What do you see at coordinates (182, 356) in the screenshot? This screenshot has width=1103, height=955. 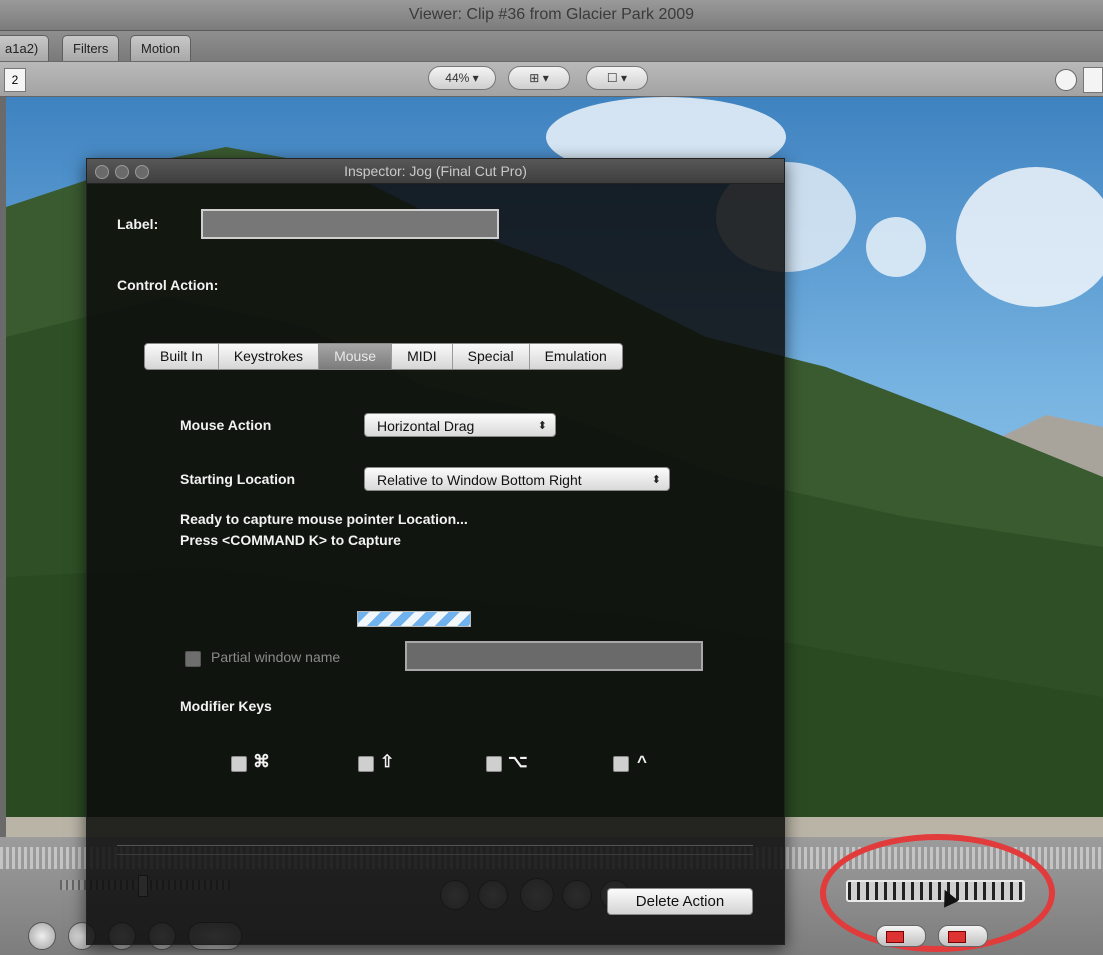 I see `tab-built-in: Built In` at bounding box center [182, 356].